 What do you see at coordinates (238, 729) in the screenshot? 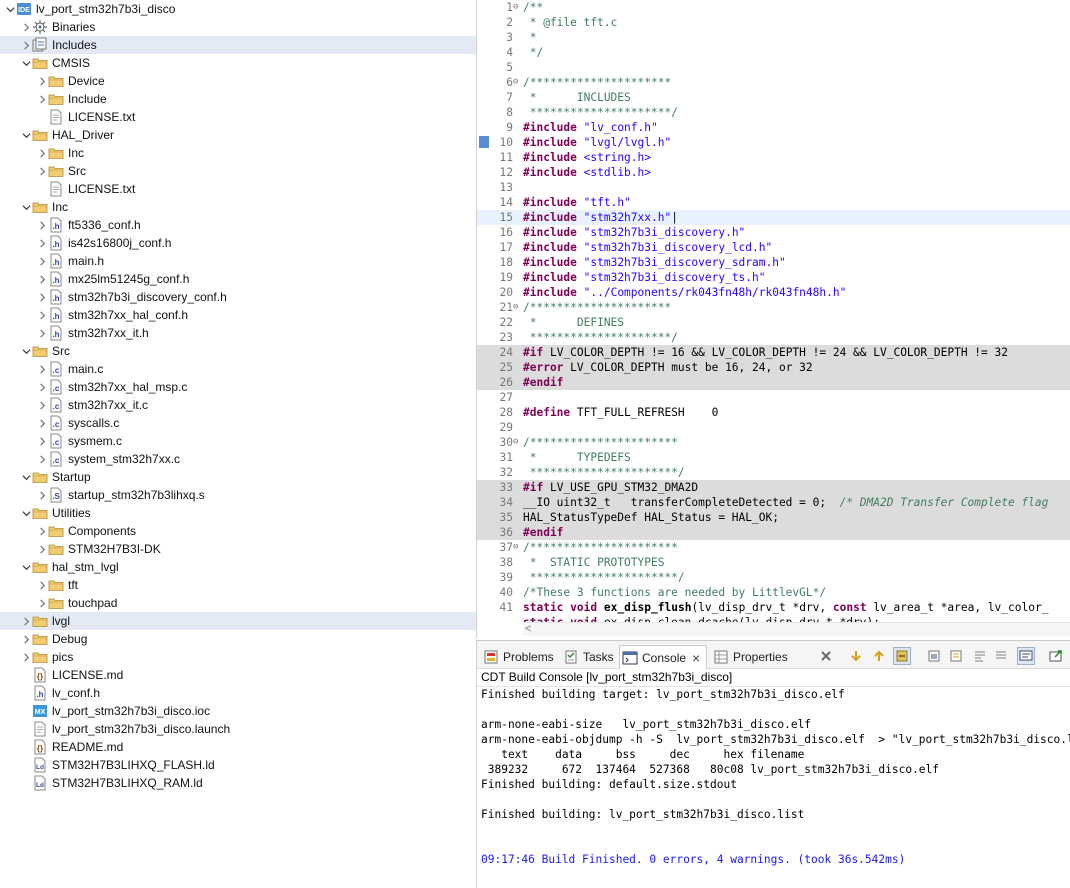
I see `tree-item: lv_port_stm32h7b3i_disco.launch` at bounding box center [238, 729].